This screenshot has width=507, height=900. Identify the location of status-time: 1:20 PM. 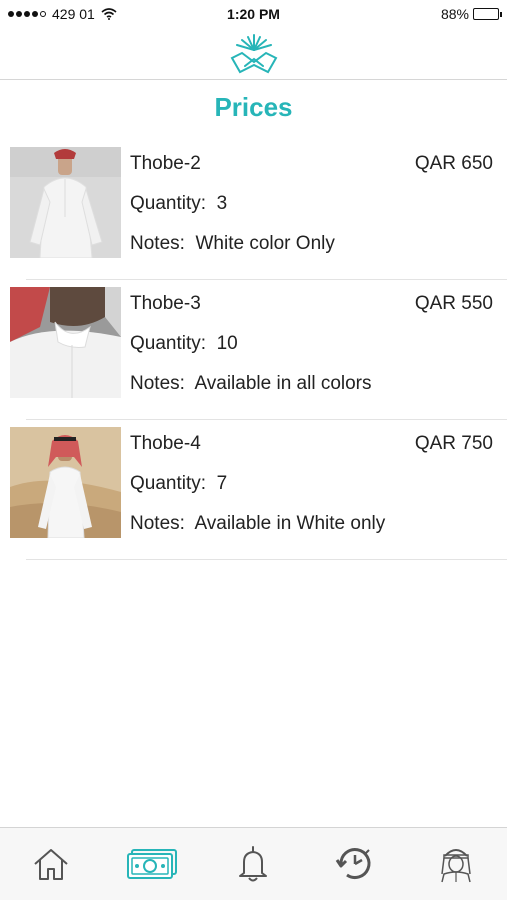
(253, 14).